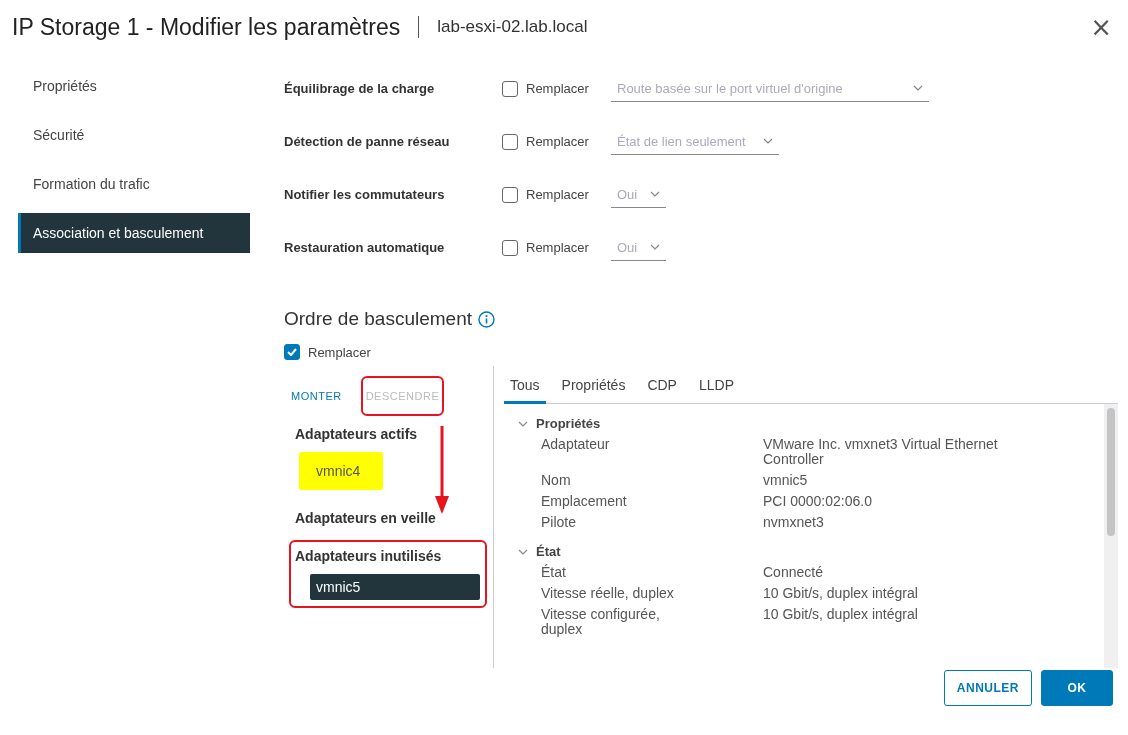 This screenshot has width=1128, height=735. What do you see at coordinates (716, 390) in the screenshot?
I see `tab: LLDP` at bounding box center [716, 390].